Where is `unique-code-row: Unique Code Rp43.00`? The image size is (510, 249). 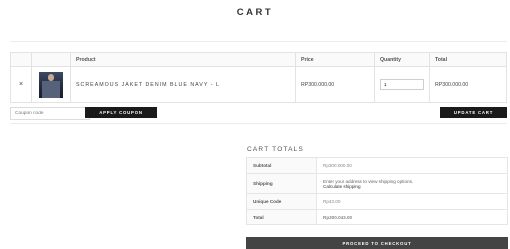 unique-code-row: Unique Code Rp43.00 is located at coordinates (377, 201).